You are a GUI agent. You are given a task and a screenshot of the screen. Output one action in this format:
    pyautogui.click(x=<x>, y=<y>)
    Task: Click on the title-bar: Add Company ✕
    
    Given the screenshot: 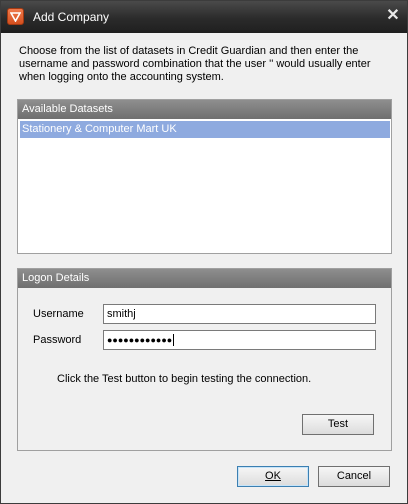 What is the action you would take?
    pyautogui.click(x=204, y=17)
    